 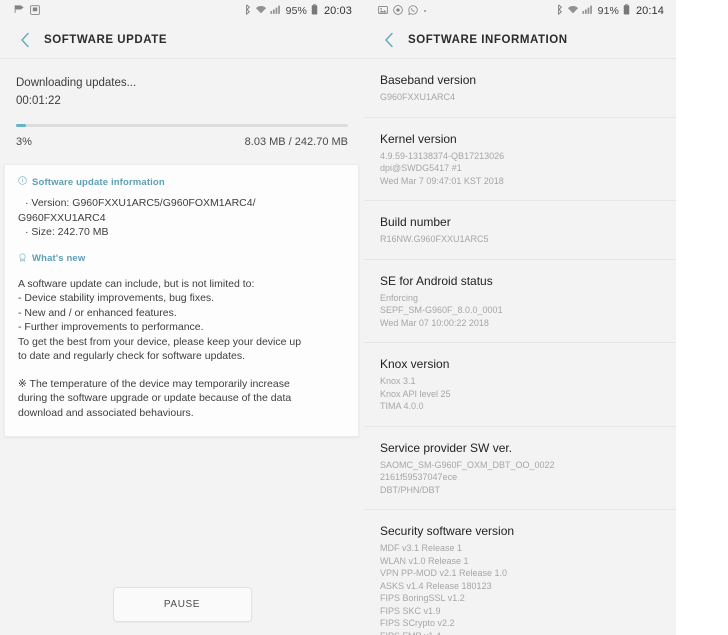 I want to click on whats-new-line: - Further improvements to performance., so click(x=111, y=327).